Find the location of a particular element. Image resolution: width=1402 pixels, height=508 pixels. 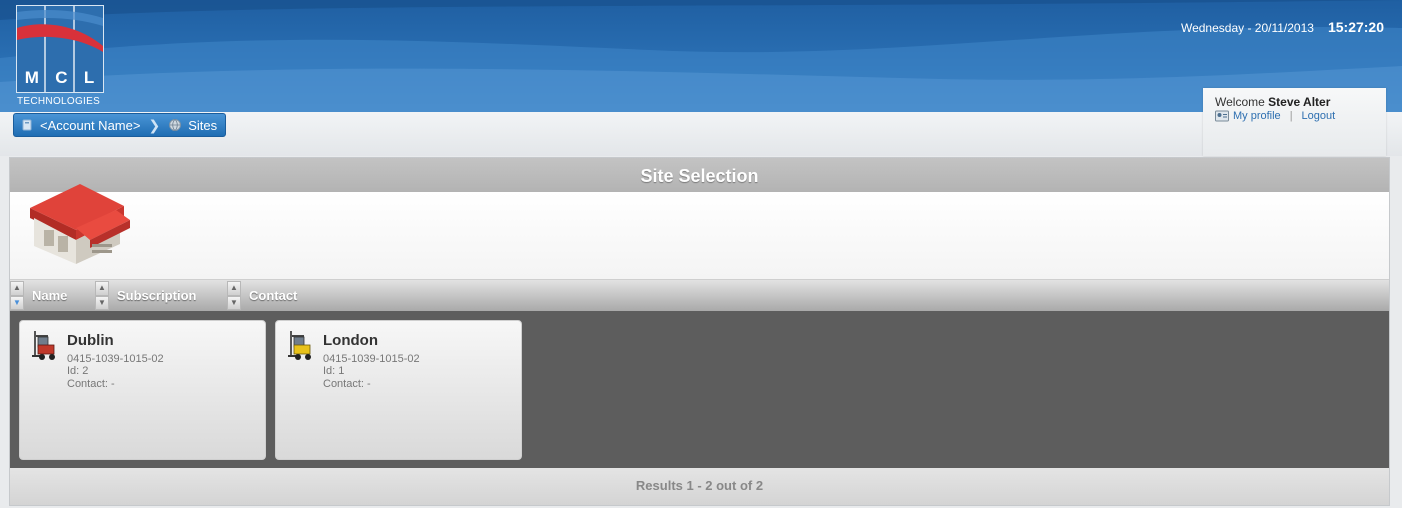

logo-letters: M C L is located at coordinates (60, 77).